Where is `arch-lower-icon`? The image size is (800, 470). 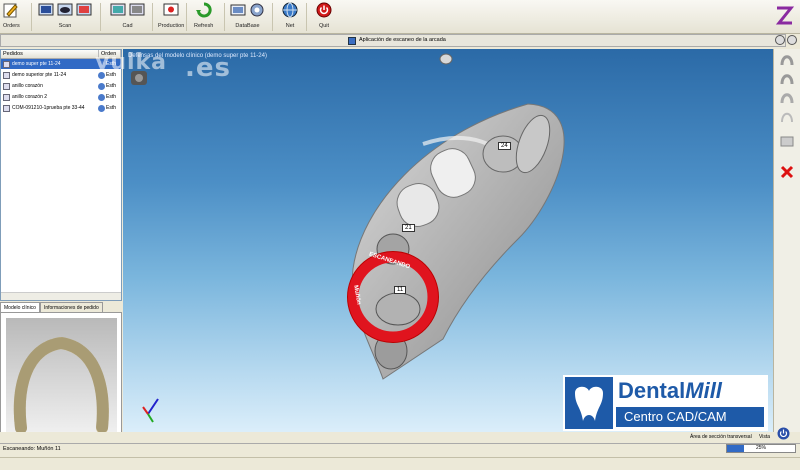 arch-lower-icon is located at coordinates (787, 78).